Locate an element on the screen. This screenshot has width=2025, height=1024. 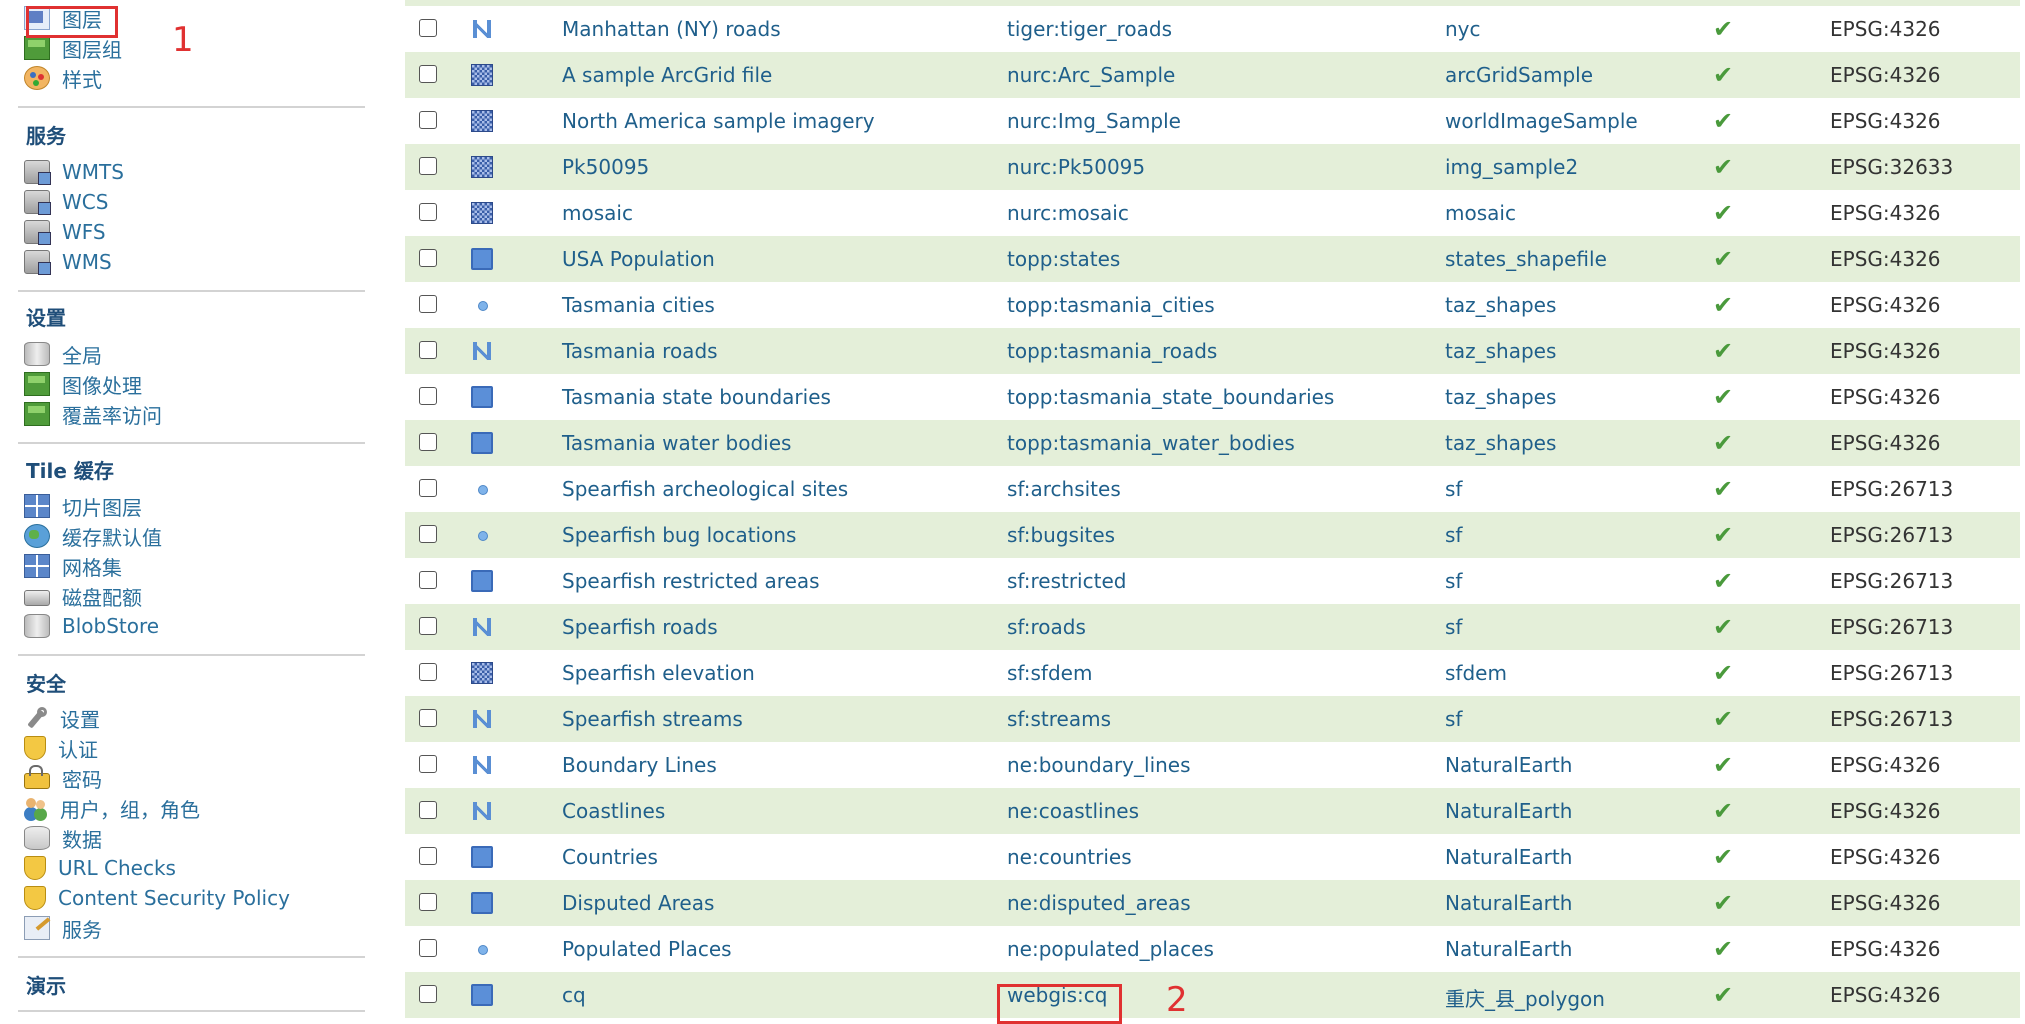
layer-title-link: Spearfish archeological sites is located at coordinates (705, 489).